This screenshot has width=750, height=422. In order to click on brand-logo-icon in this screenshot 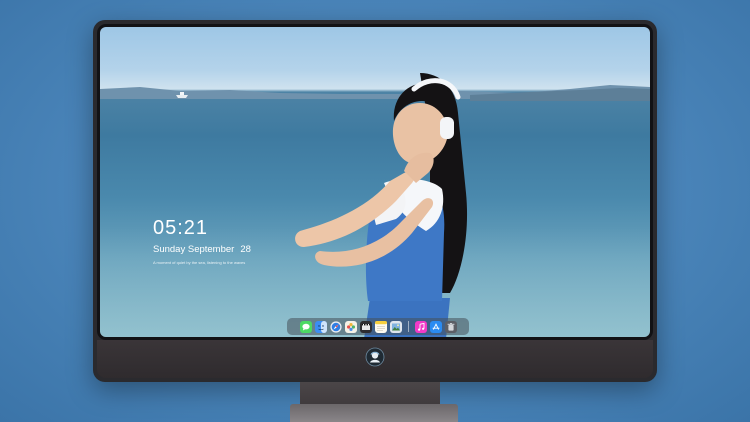, I will do `click(375, 357)`.